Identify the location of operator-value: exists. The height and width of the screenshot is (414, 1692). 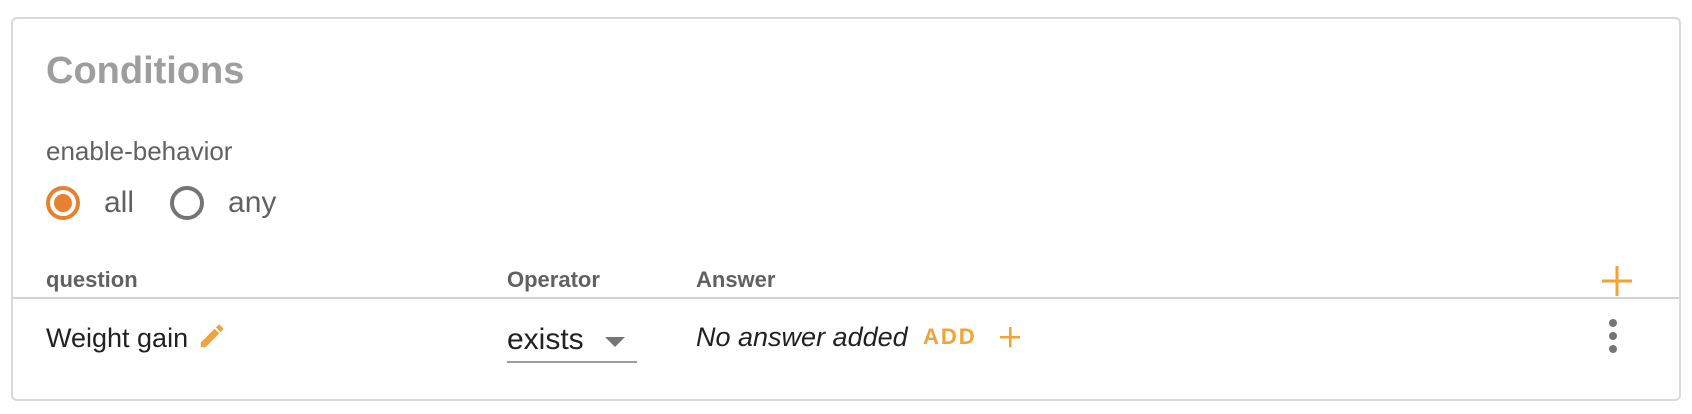
(545, 339).